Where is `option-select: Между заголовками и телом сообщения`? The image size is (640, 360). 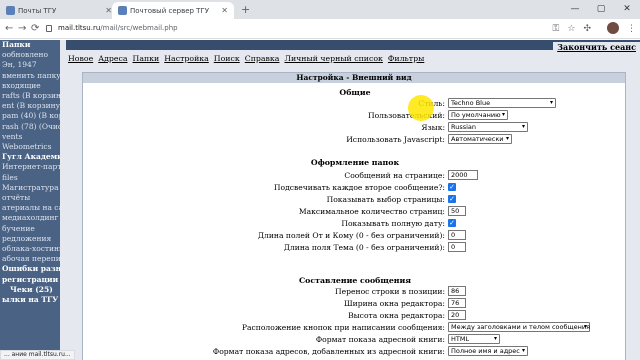 option-select: Между заголовками и телом сообщения is located at coordinates (519, 327).